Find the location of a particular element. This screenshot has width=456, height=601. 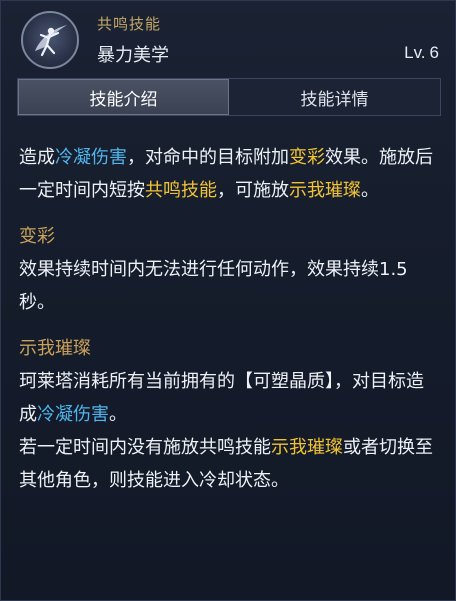

skill-category: 共鸣技能 is located at coordinates (129, 24).